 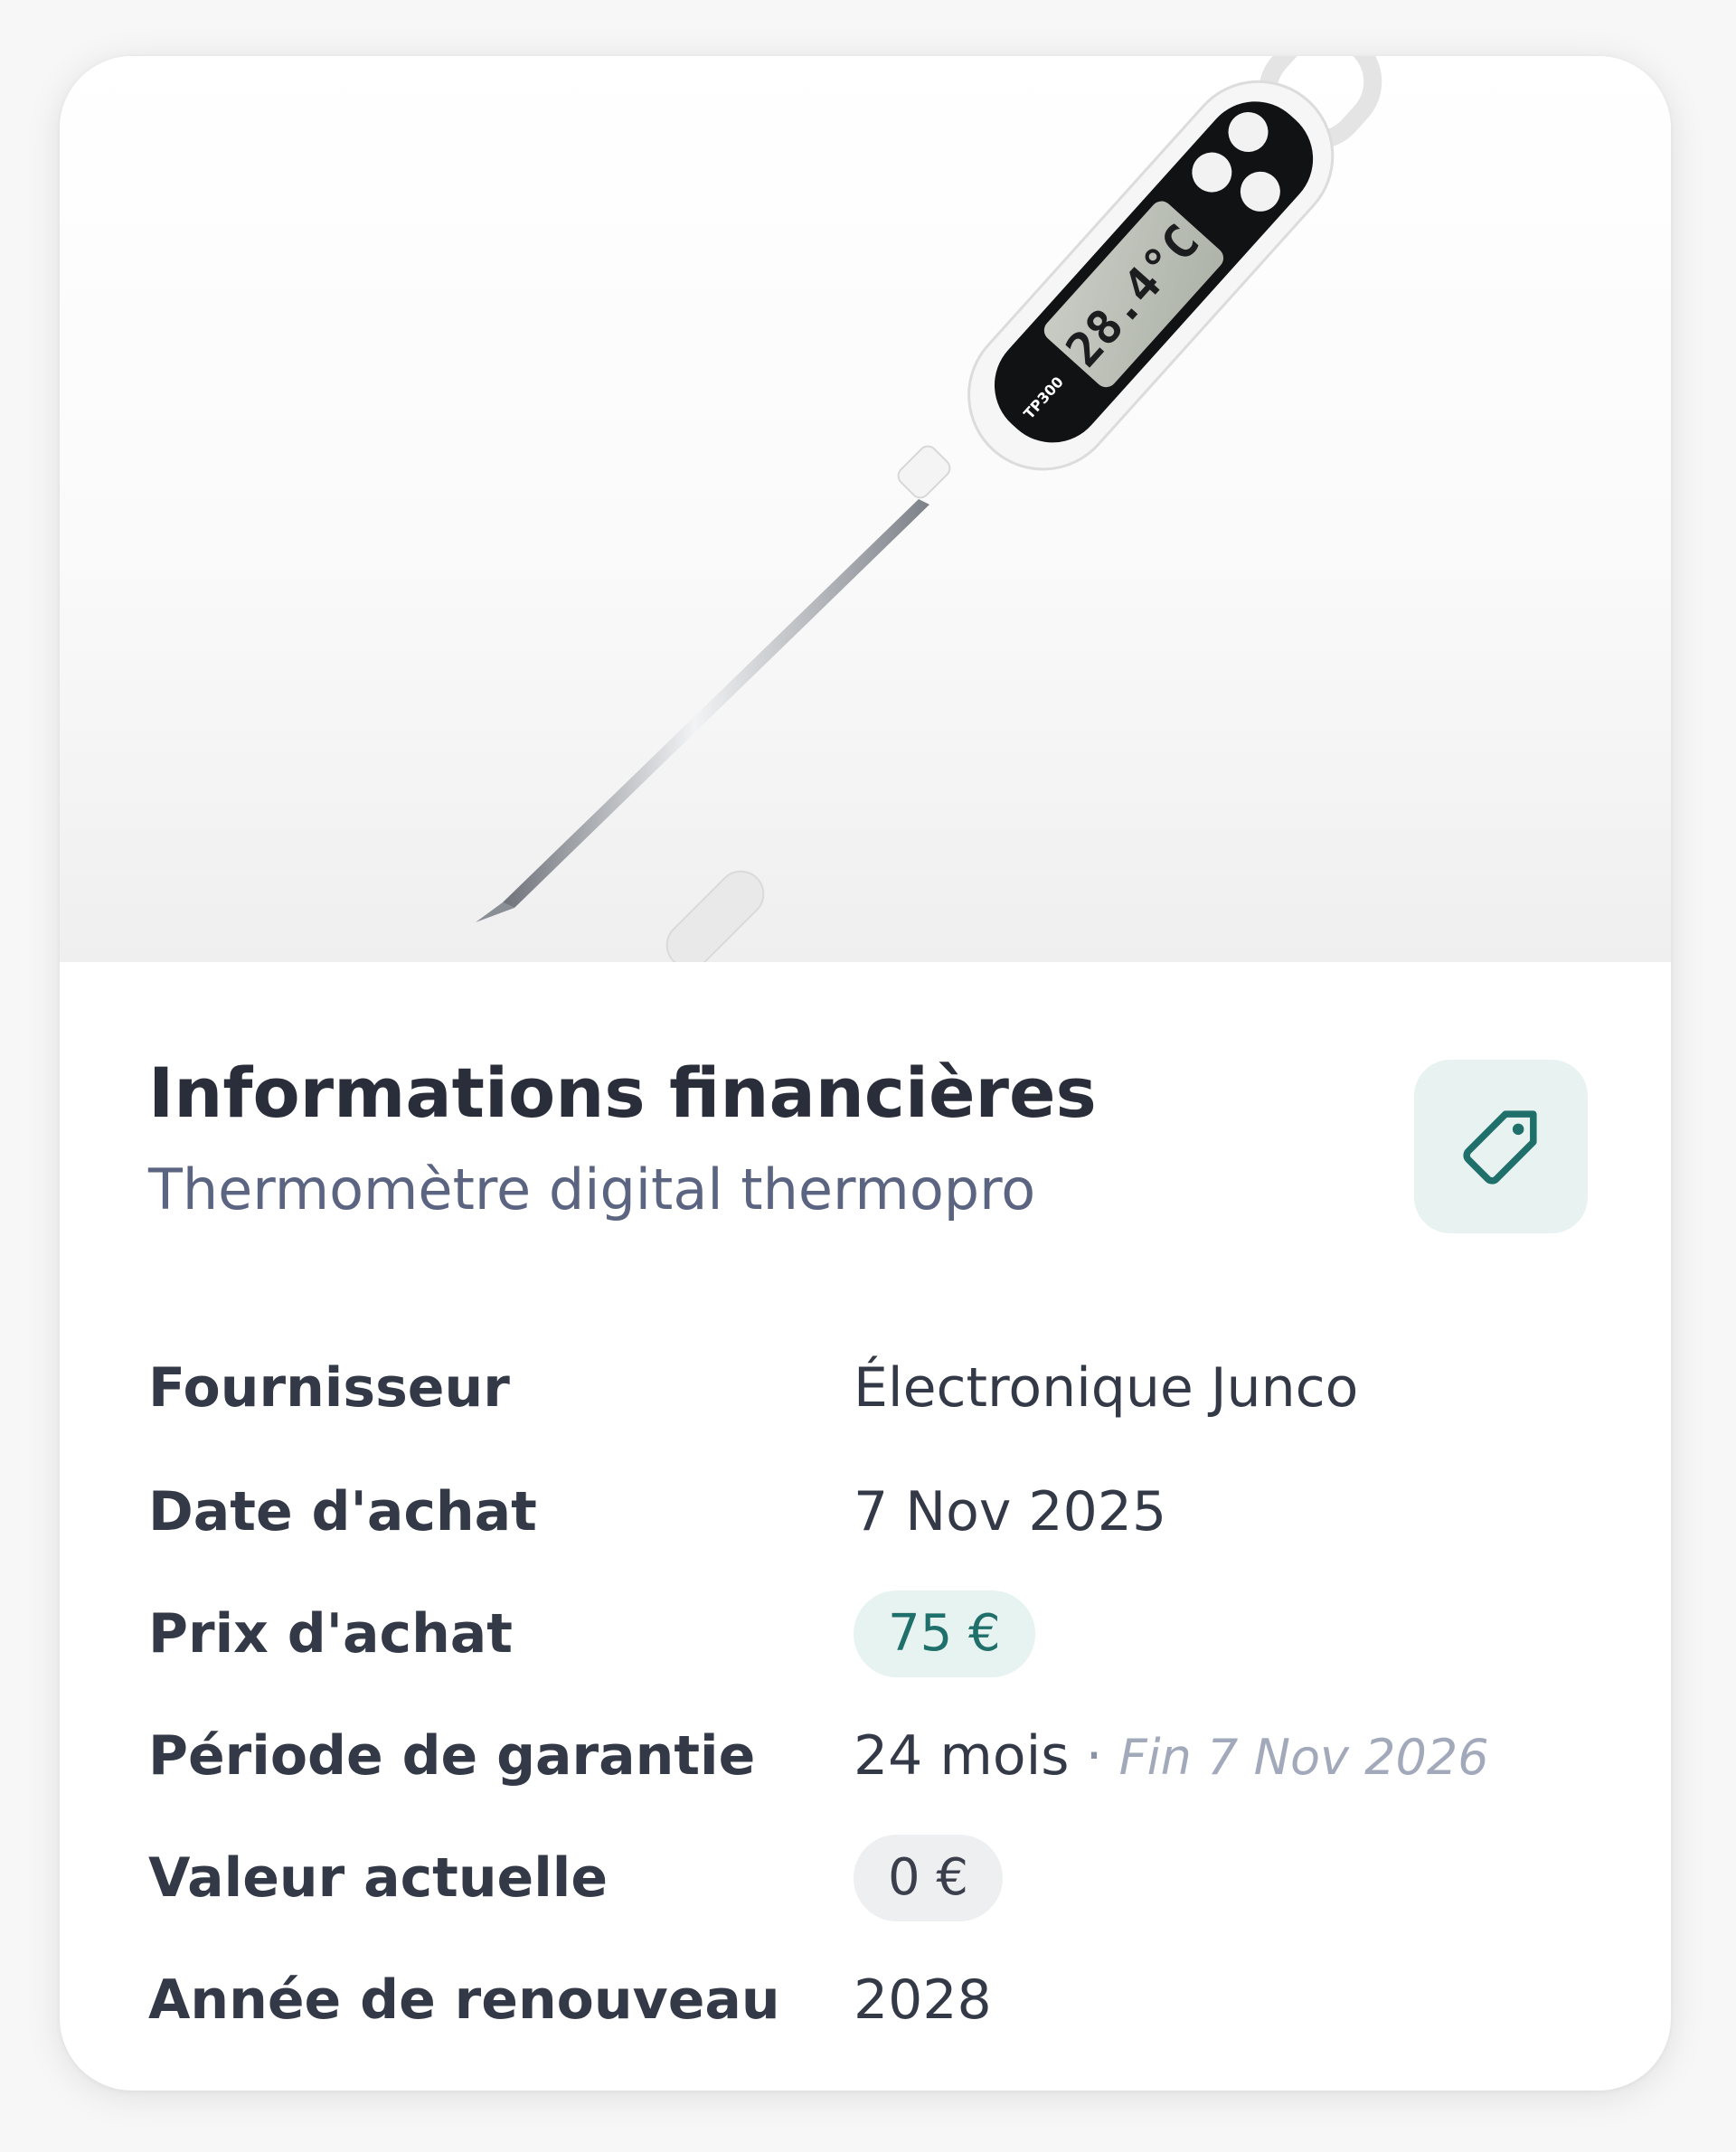 What do you see at coordinates (1304, 1757) in the screenshot?
I see `warranty-end-date: Fin 7 Nov 2026` at bounding box center [1304, 1757].